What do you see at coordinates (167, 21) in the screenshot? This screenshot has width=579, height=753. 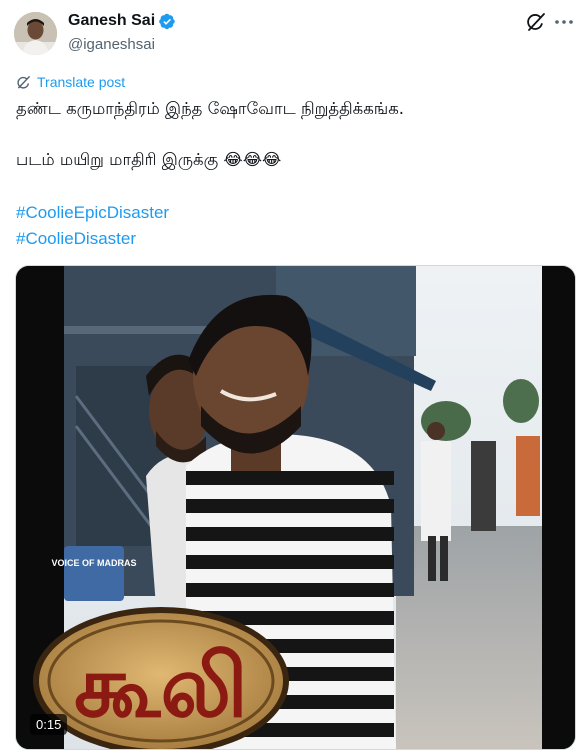 I see `verified-badge-icon` at bounding box center [167, 21].